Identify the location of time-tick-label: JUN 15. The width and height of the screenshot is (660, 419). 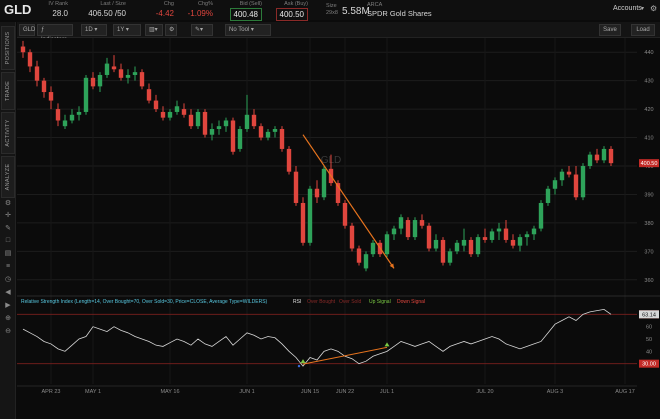
(310, 392).